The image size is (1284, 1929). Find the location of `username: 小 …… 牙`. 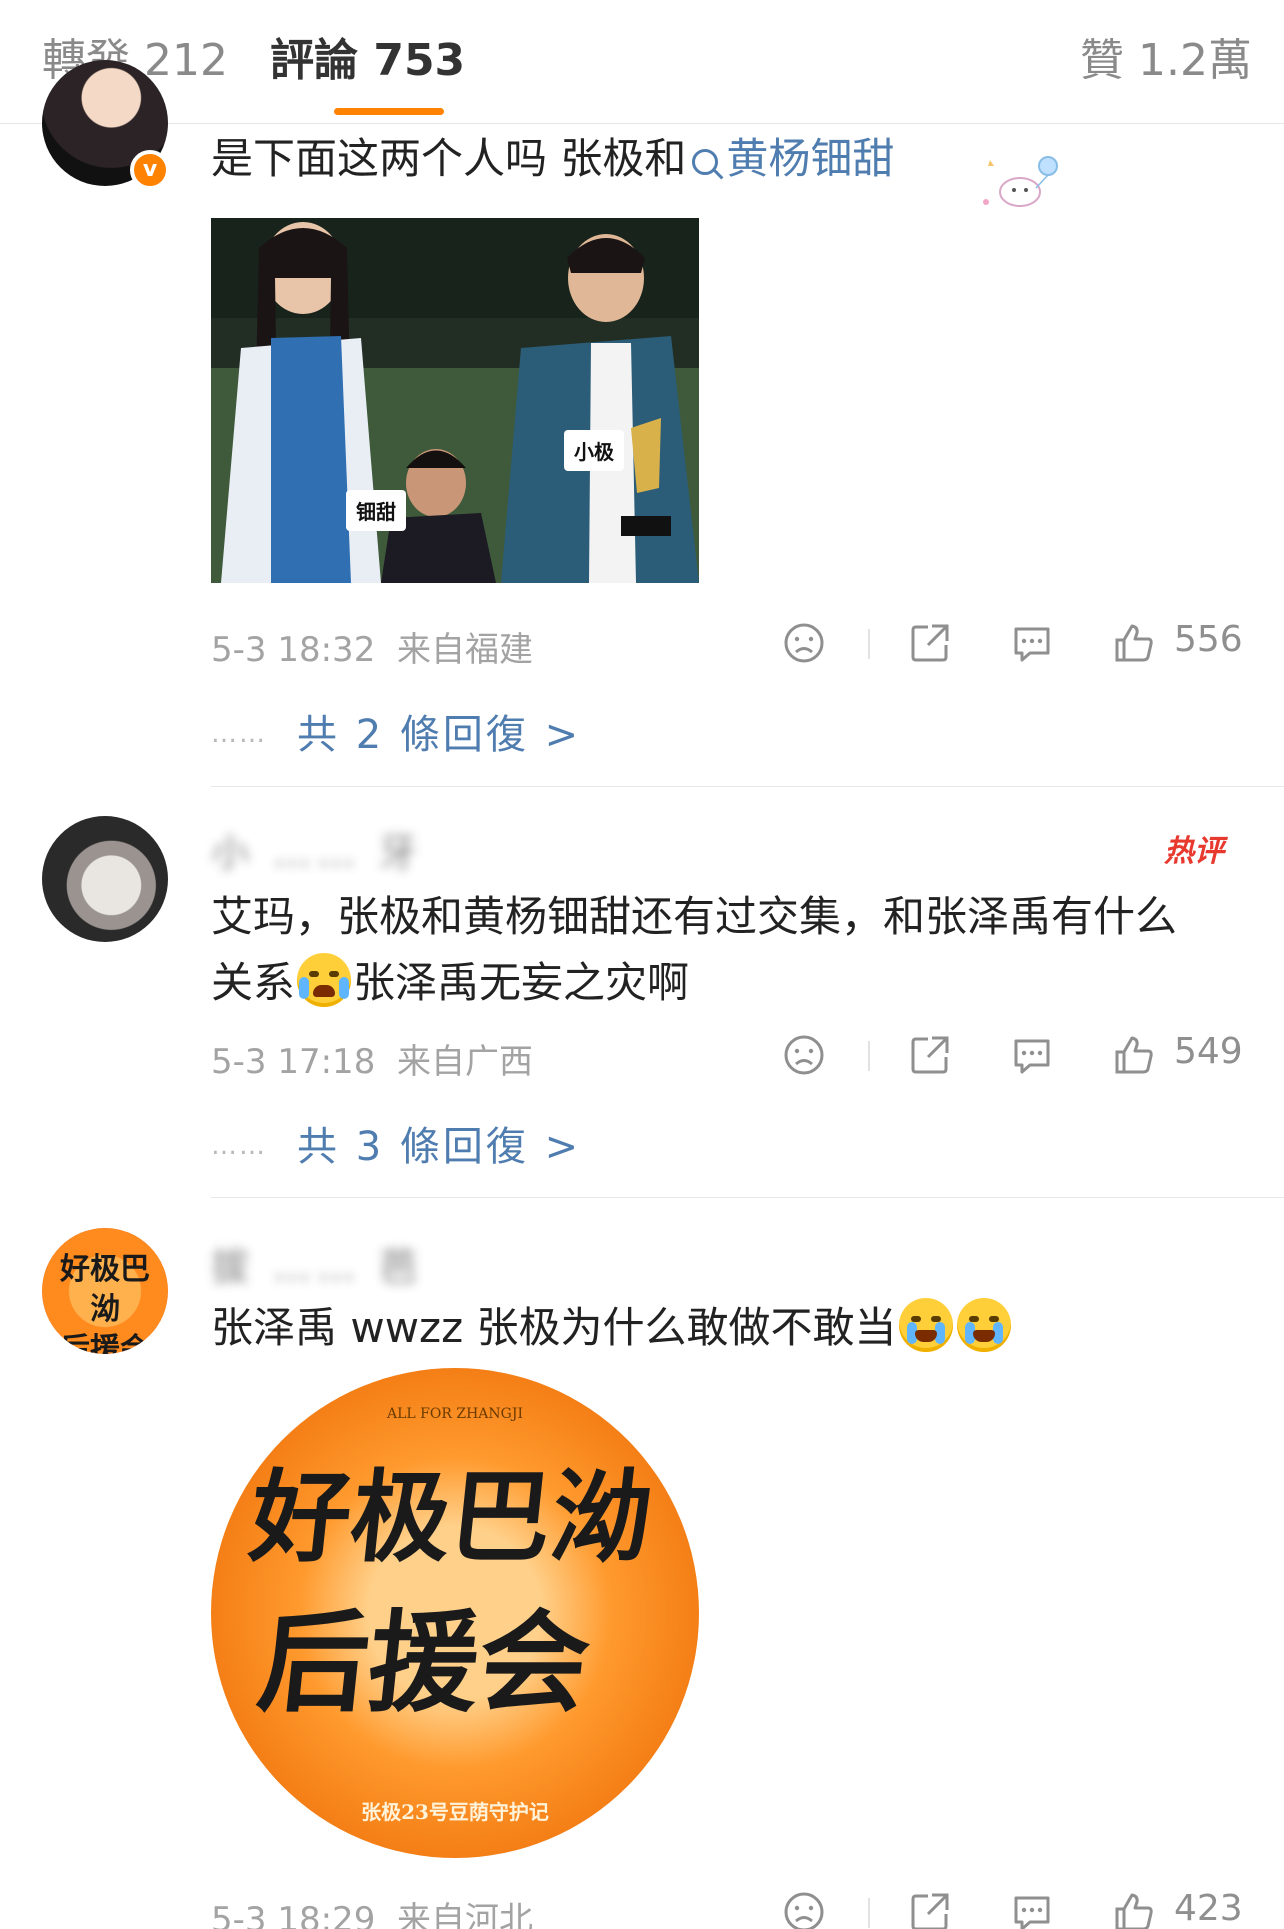

username: 小 …… 牙 is located at coordinates (317, 849).